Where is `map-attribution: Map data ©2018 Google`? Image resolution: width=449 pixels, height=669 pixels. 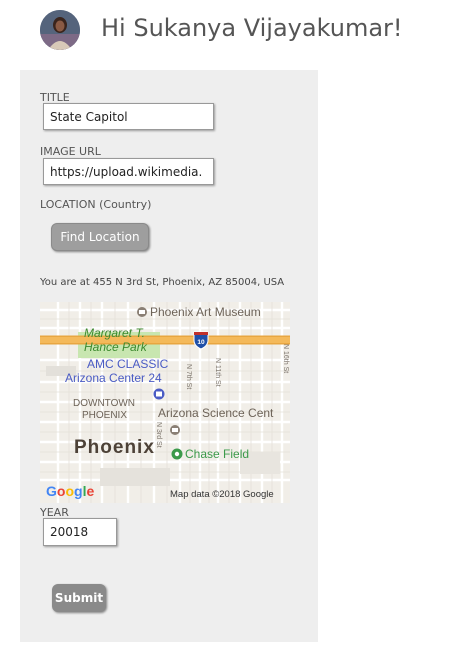
map-attribution: Map data ©2018 Google is located at coordinates (222, 494).